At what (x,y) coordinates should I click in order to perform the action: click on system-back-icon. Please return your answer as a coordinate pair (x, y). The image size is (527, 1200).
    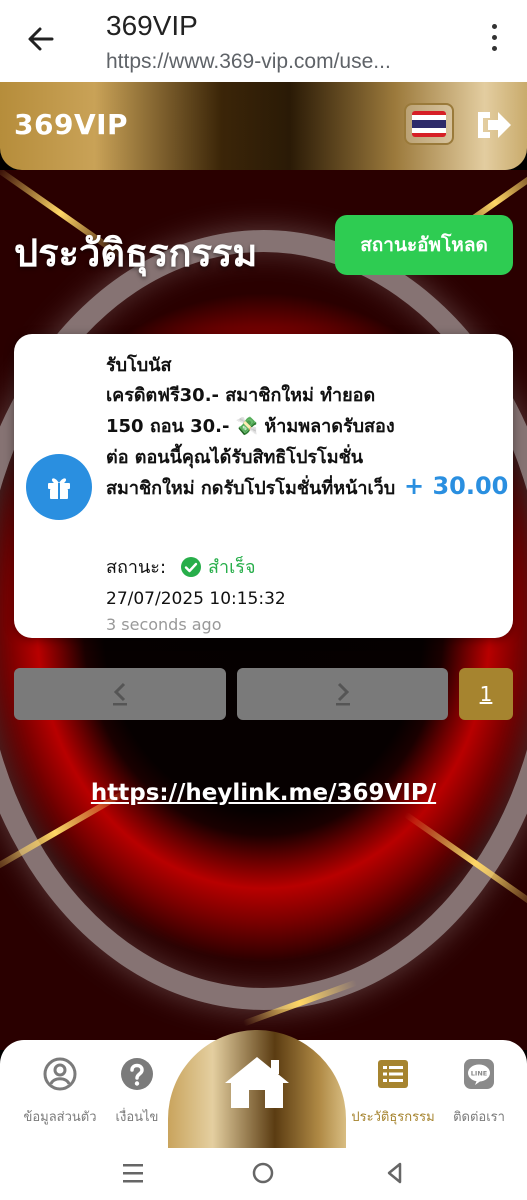
    Looking at the image, I should click on (395, 1173).